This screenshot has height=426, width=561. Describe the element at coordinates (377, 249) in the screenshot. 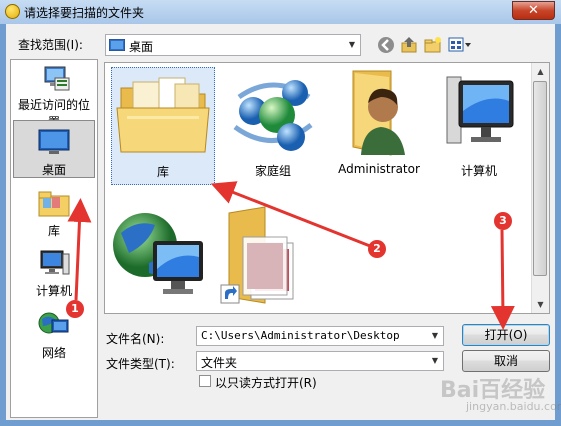

I see `annotation-badge-2: 2` at that location.